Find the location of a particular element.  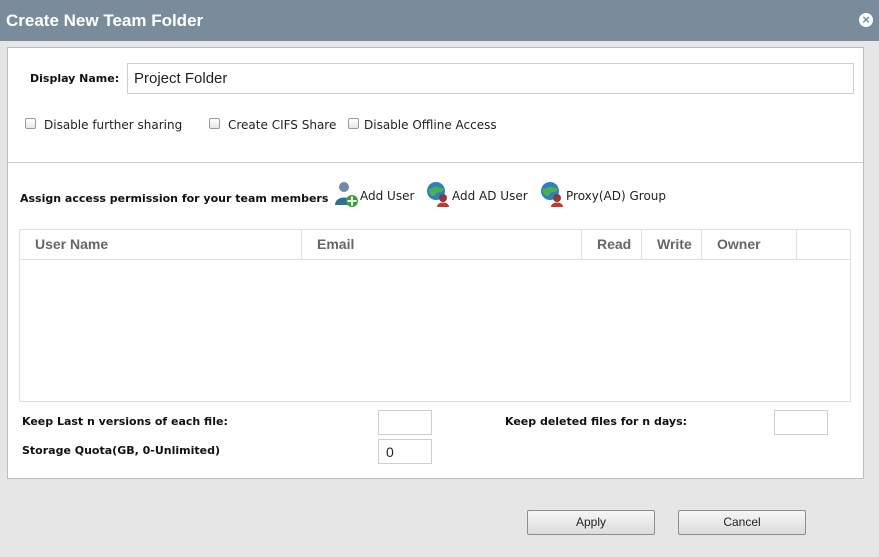

add-user-button: Add User is located at coordinates (375, 194).